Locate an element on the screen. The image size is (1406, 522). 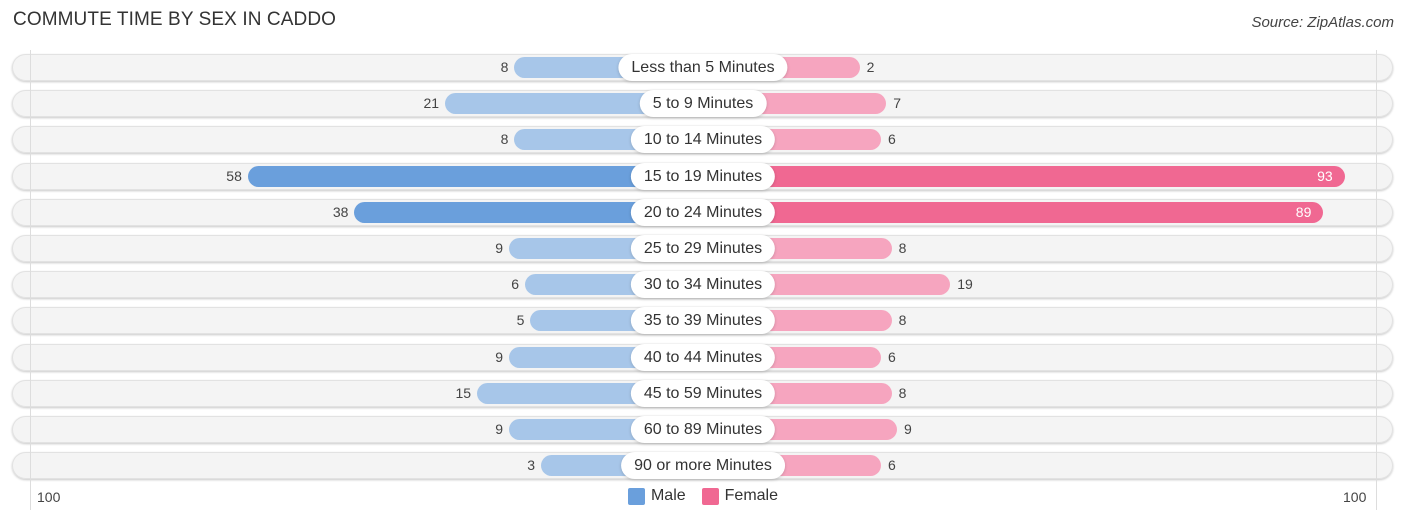
value-label-male: 58 is located at coordinates (234, 175).